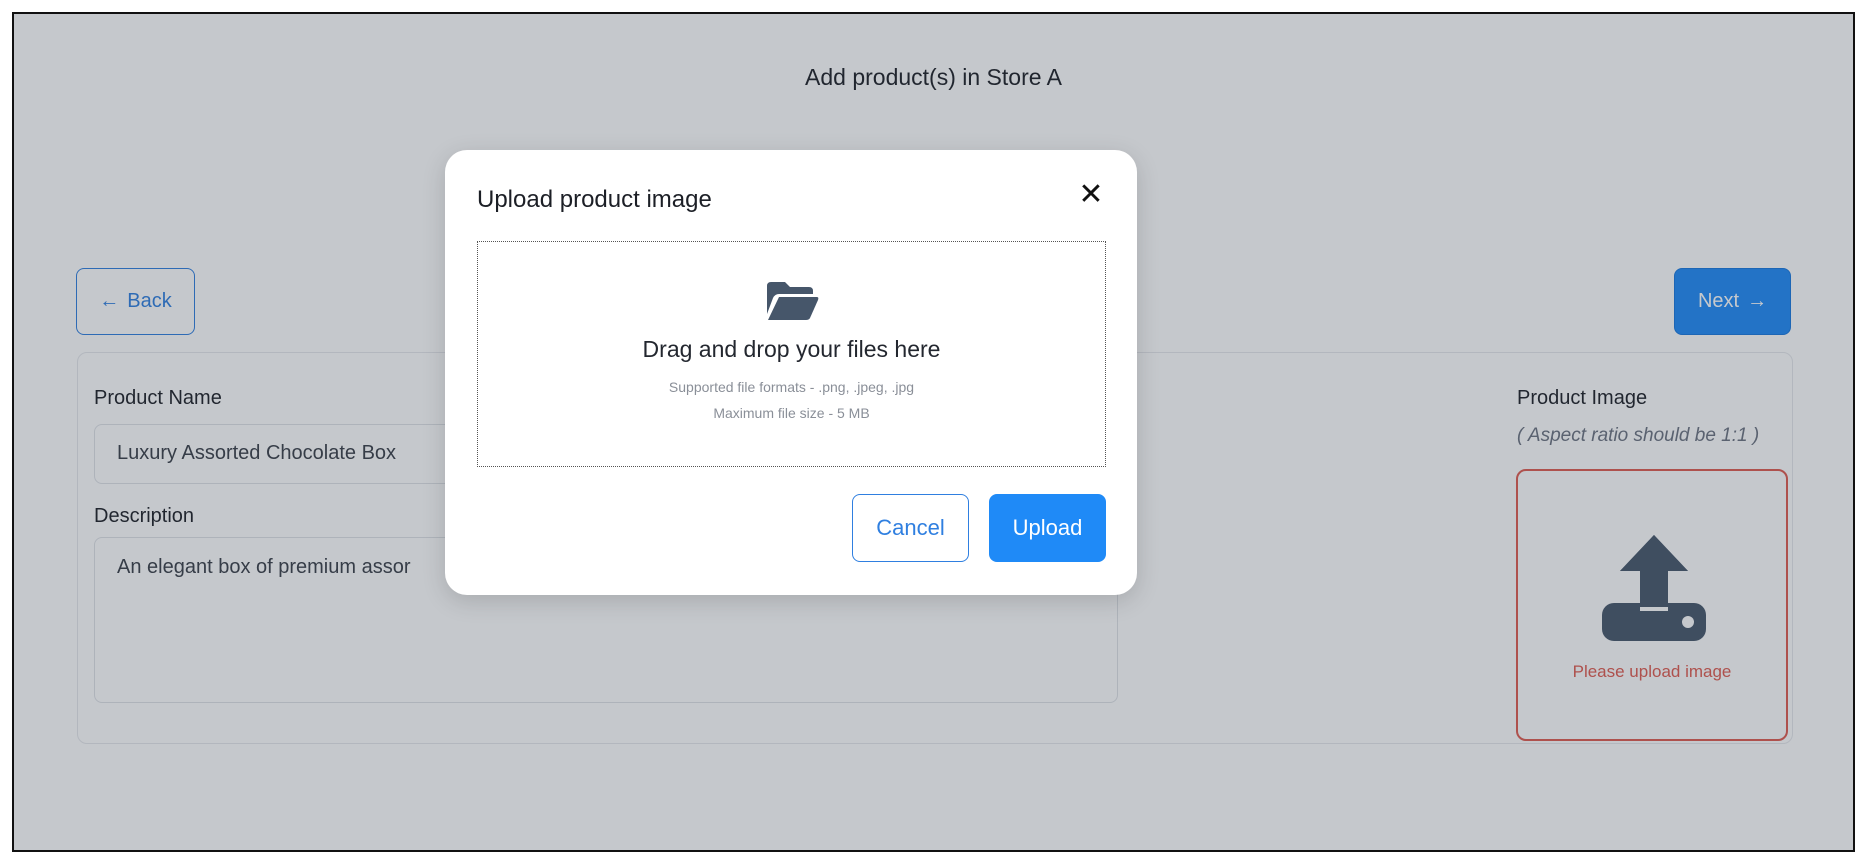 The width and height of the screenshot is (1869, 866). I want to click on folder-icon, so click(793, 301).